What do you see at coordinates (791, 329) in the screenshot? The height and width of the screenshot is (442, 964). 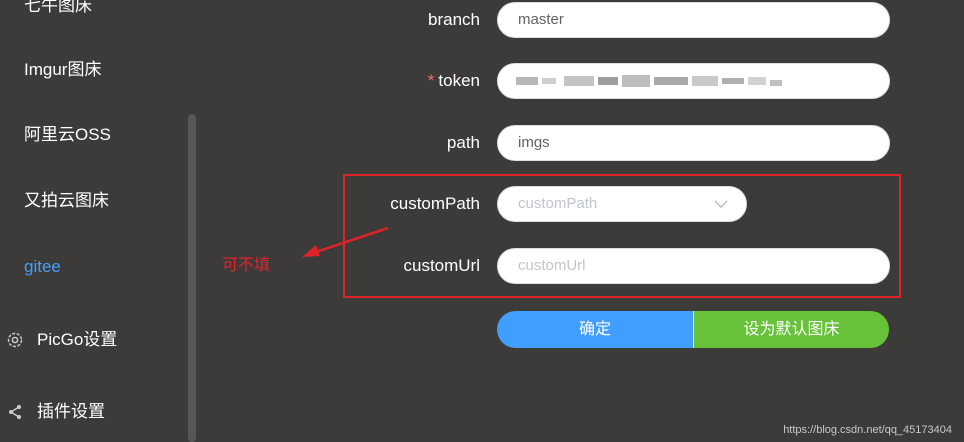 I see `set-default-button: 设为默认图床` at bounding box center [791, 329].